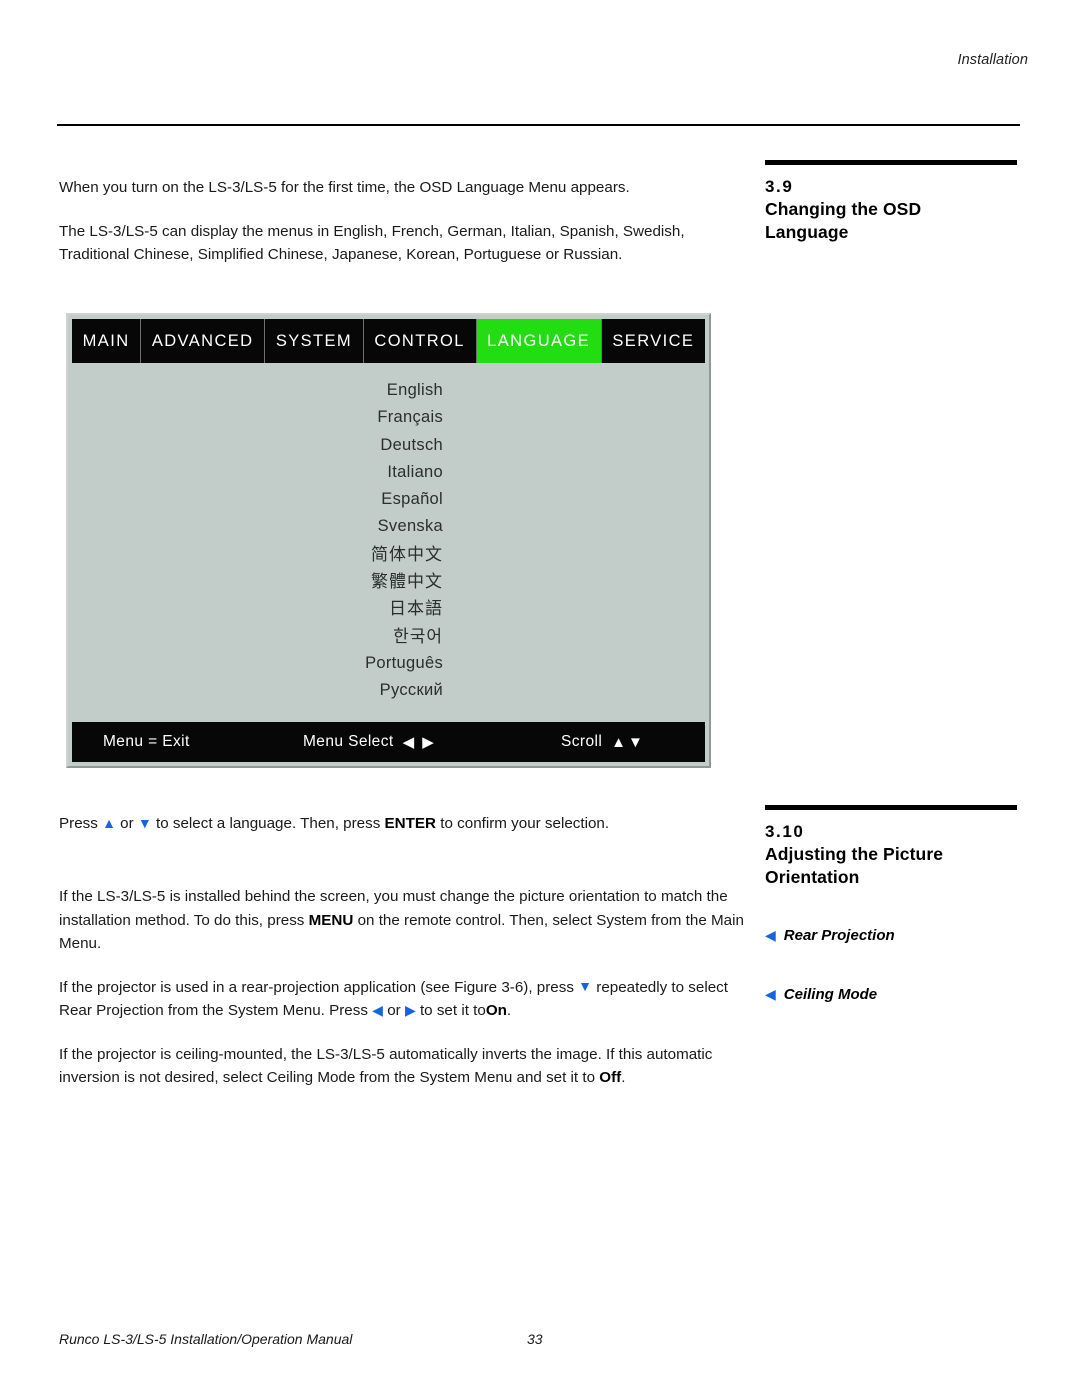 This screenshot has height=1397, width=1080. I want to click on footer-page-number: 33, so click(535, 1339).